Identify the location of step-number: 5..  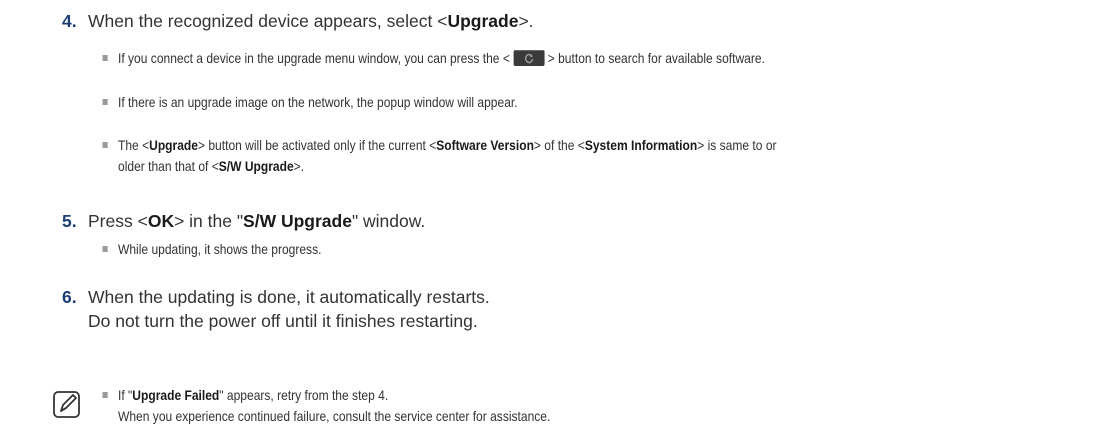
(69, 221).